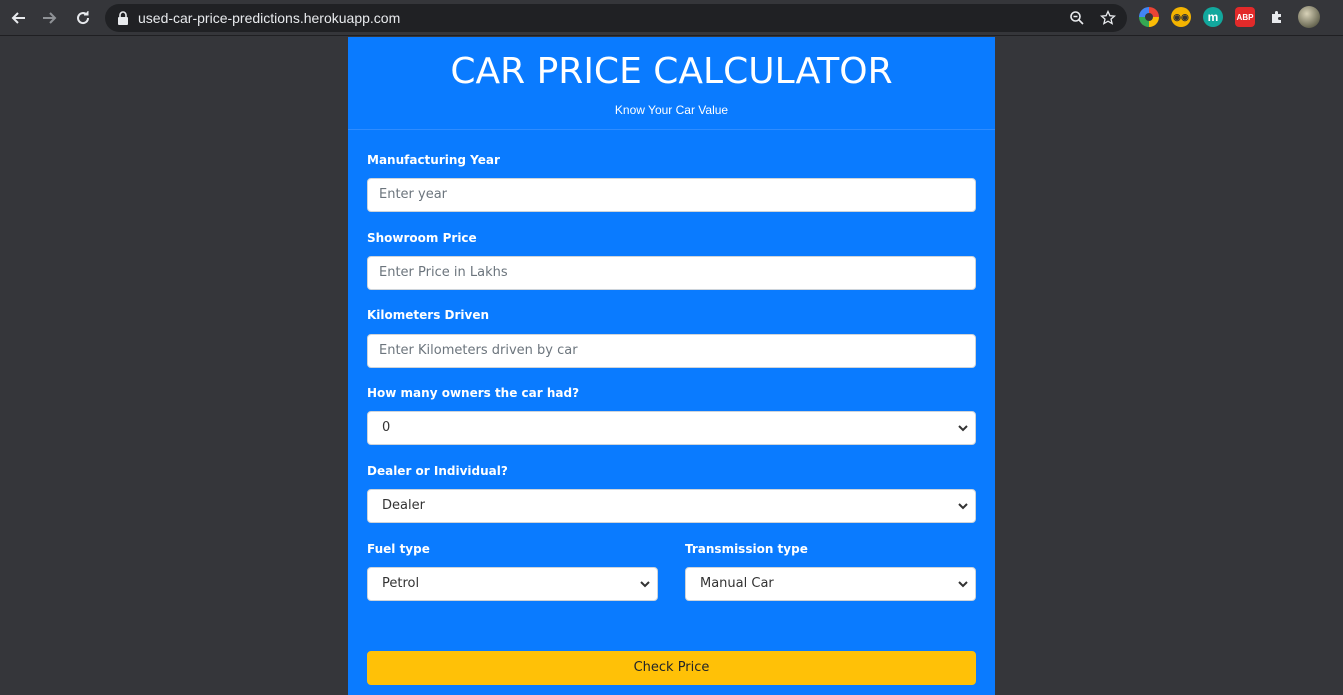  I want to click on eyes-extension-icon: ◉◉, so click(1181, 17).